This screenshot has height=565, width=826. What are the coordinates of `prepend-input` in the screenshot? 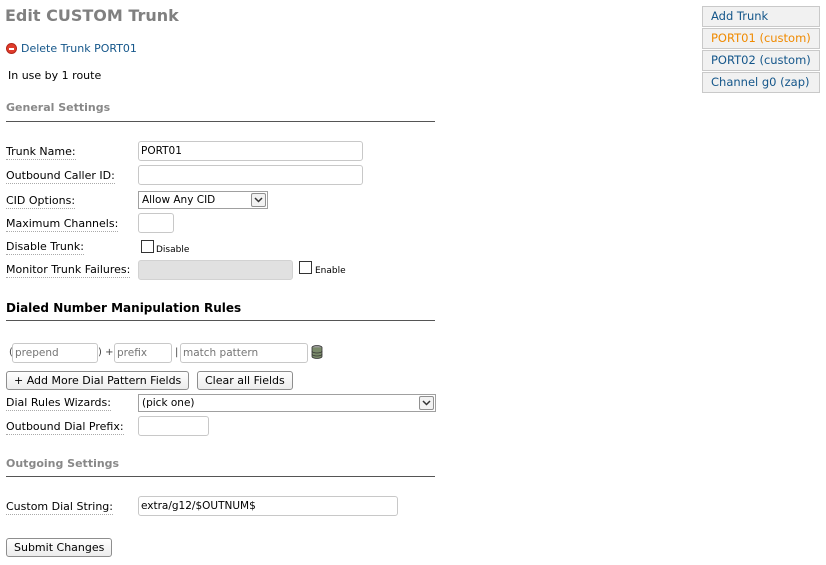 It's located at (55, 353).